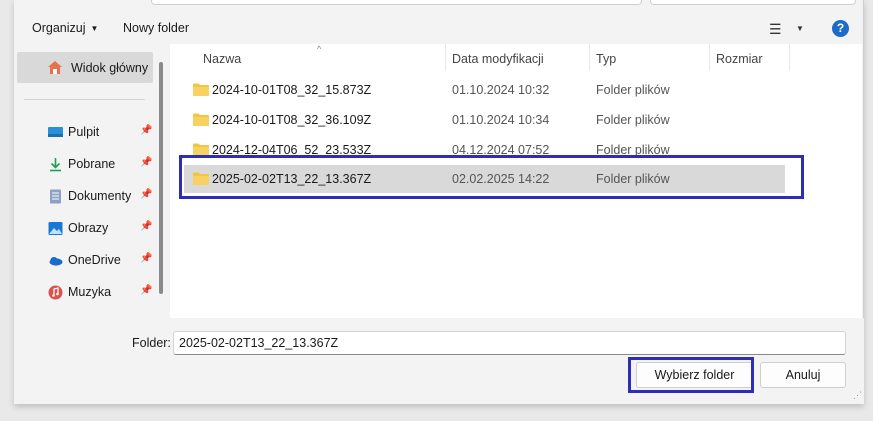  I want to click on file-name: 2024-10-01T08_32_36.109Z, so click(292, 120).